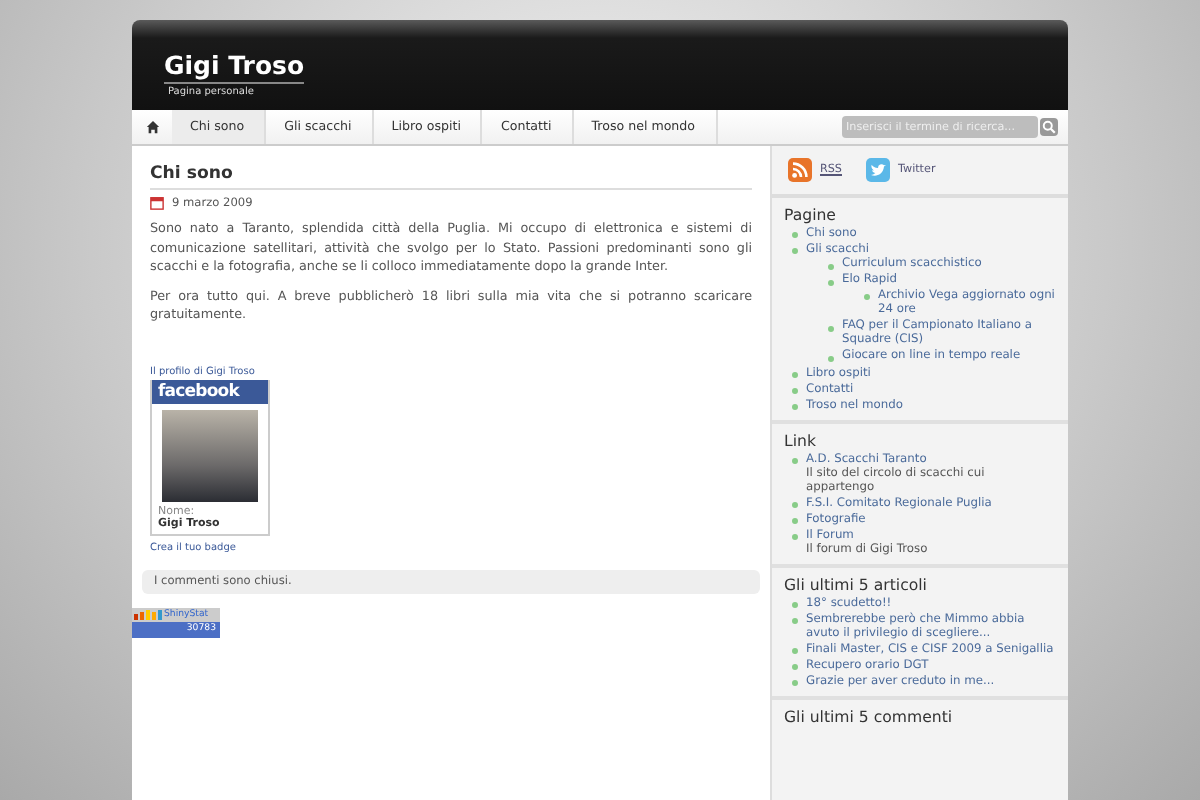 The width and height of the screenshot is (1200, 800). Describe the element at coordinates (234, 67) in the screenshot. I see `site-title: Gigi Troso` at that location.